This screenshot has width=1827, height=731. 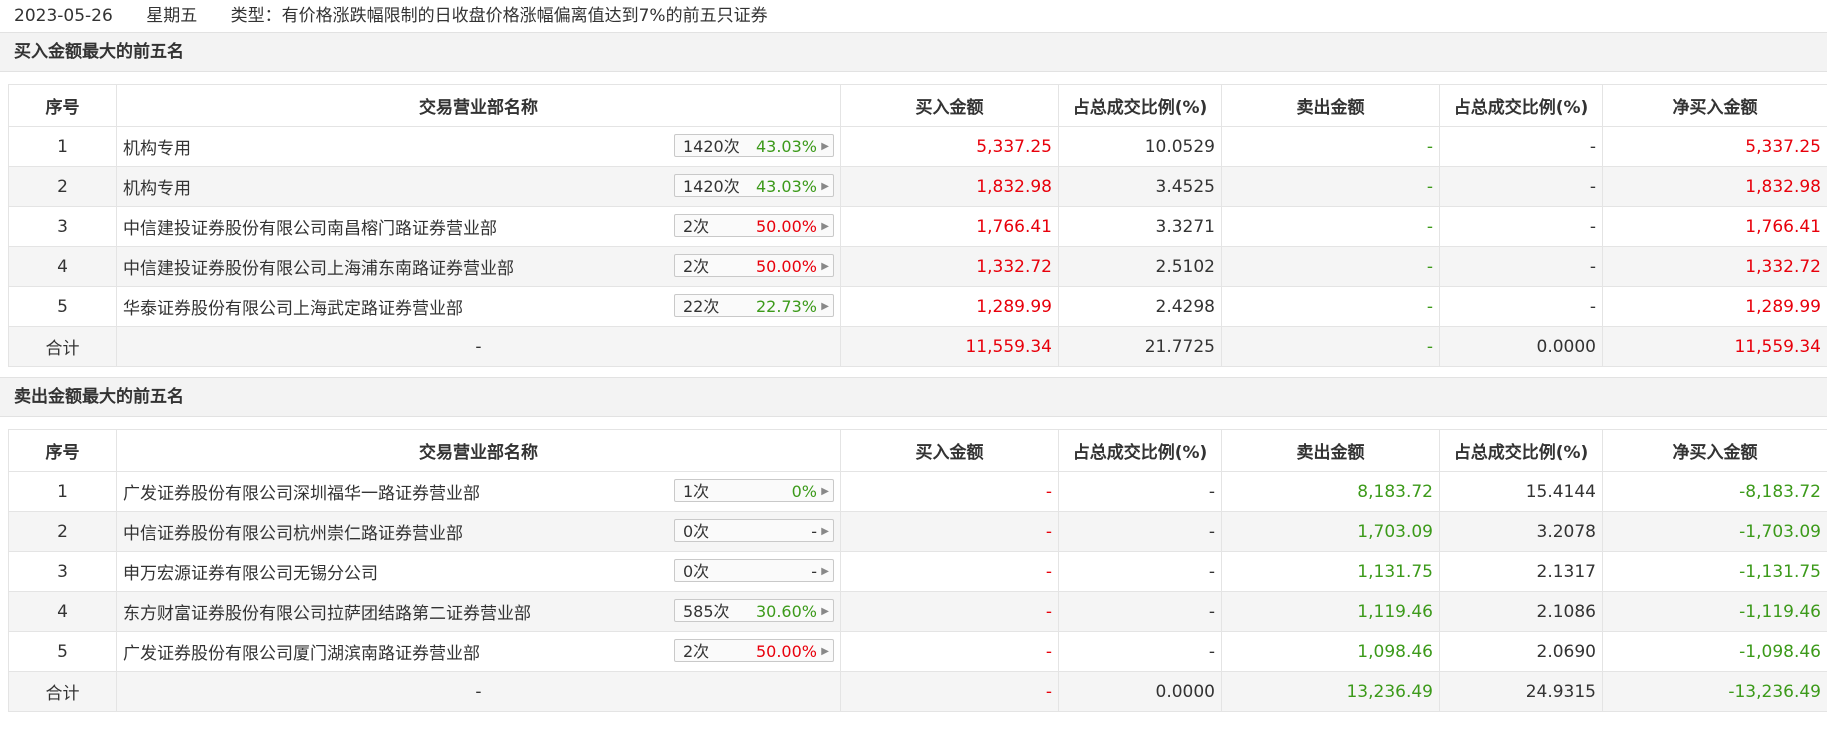 I want to click on total-buy-ratio: 21.7725, so click(x=1140, y=346).